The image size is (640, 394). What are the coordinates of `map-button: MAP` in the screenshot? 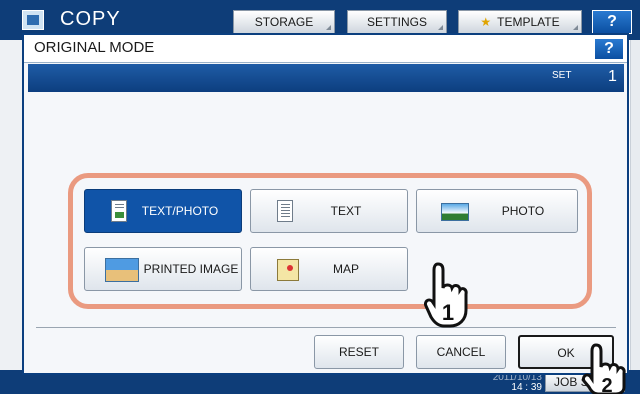 It's located at (329, 269).